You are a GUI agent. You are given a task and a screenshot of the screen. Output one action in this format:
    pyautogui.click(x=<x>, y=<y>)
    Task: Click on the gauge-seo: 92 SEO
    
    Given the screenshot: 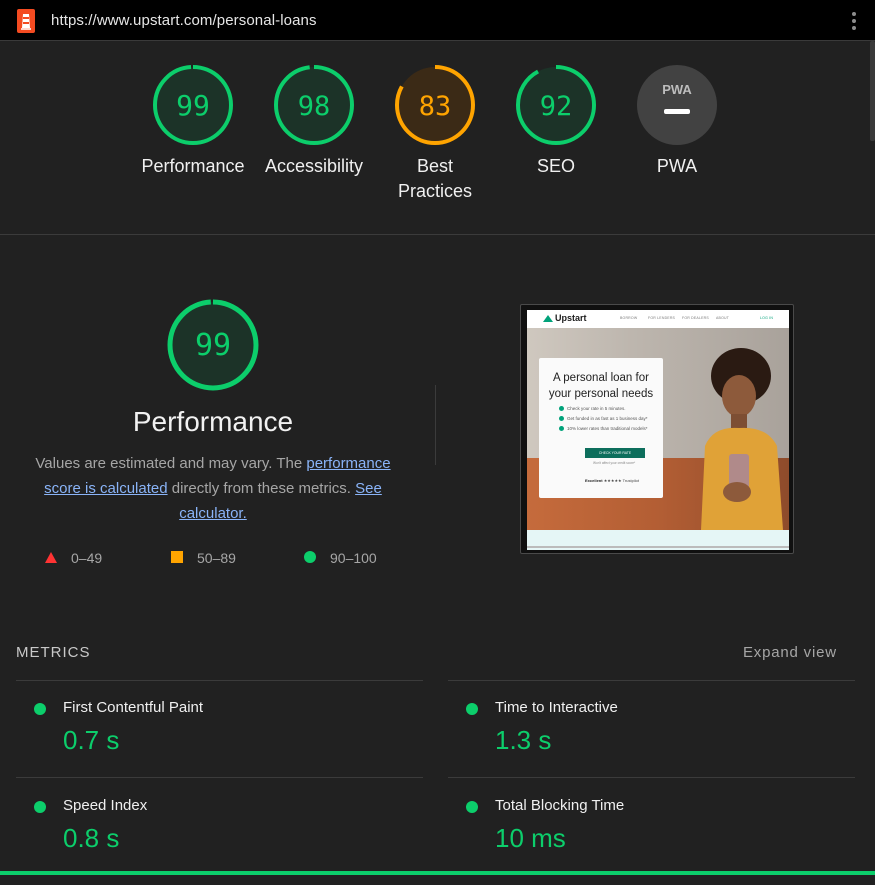 What is the action you would take?
    pyautogui.click(x=556, y=121)
    